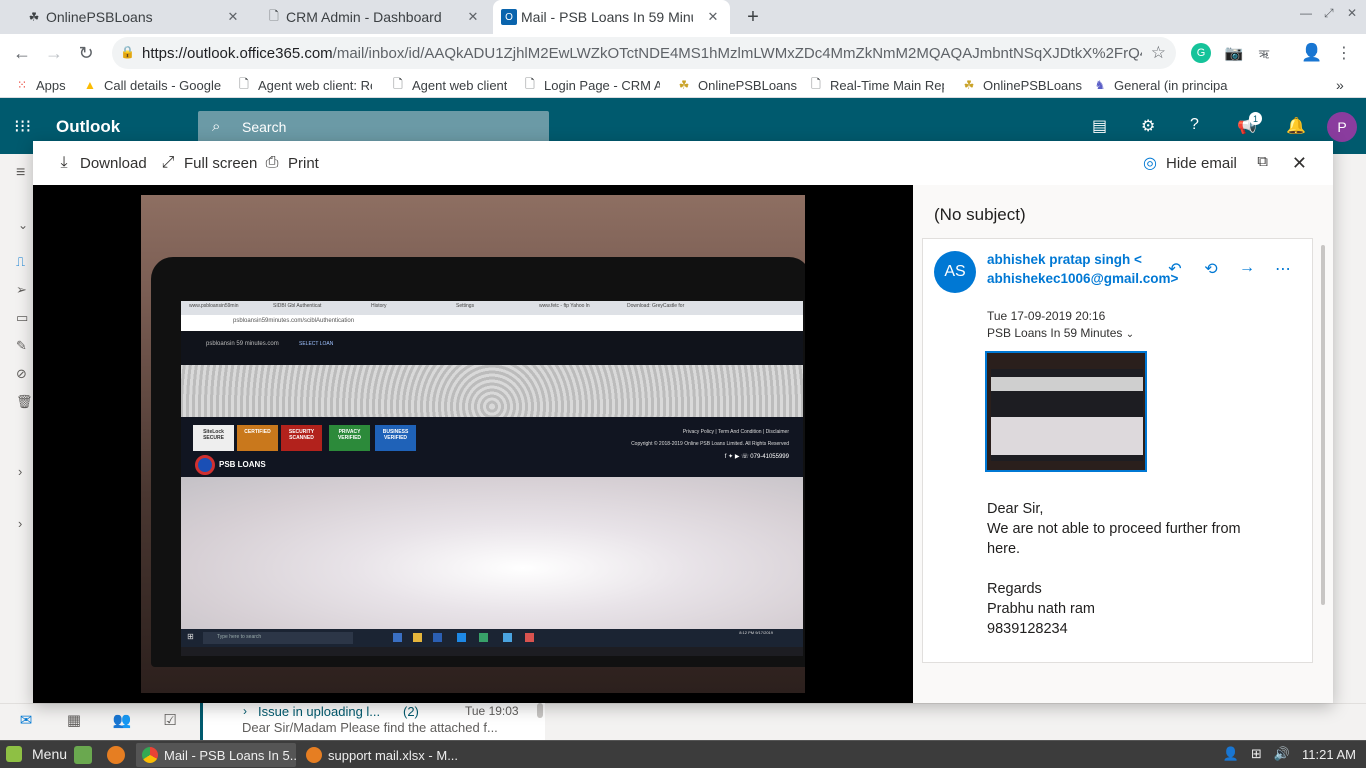 This screenshot has height=768, width=1366. Describe the element at coordinates (753, 17) in the screenshot. I see `new-tab-button: +` at that location.